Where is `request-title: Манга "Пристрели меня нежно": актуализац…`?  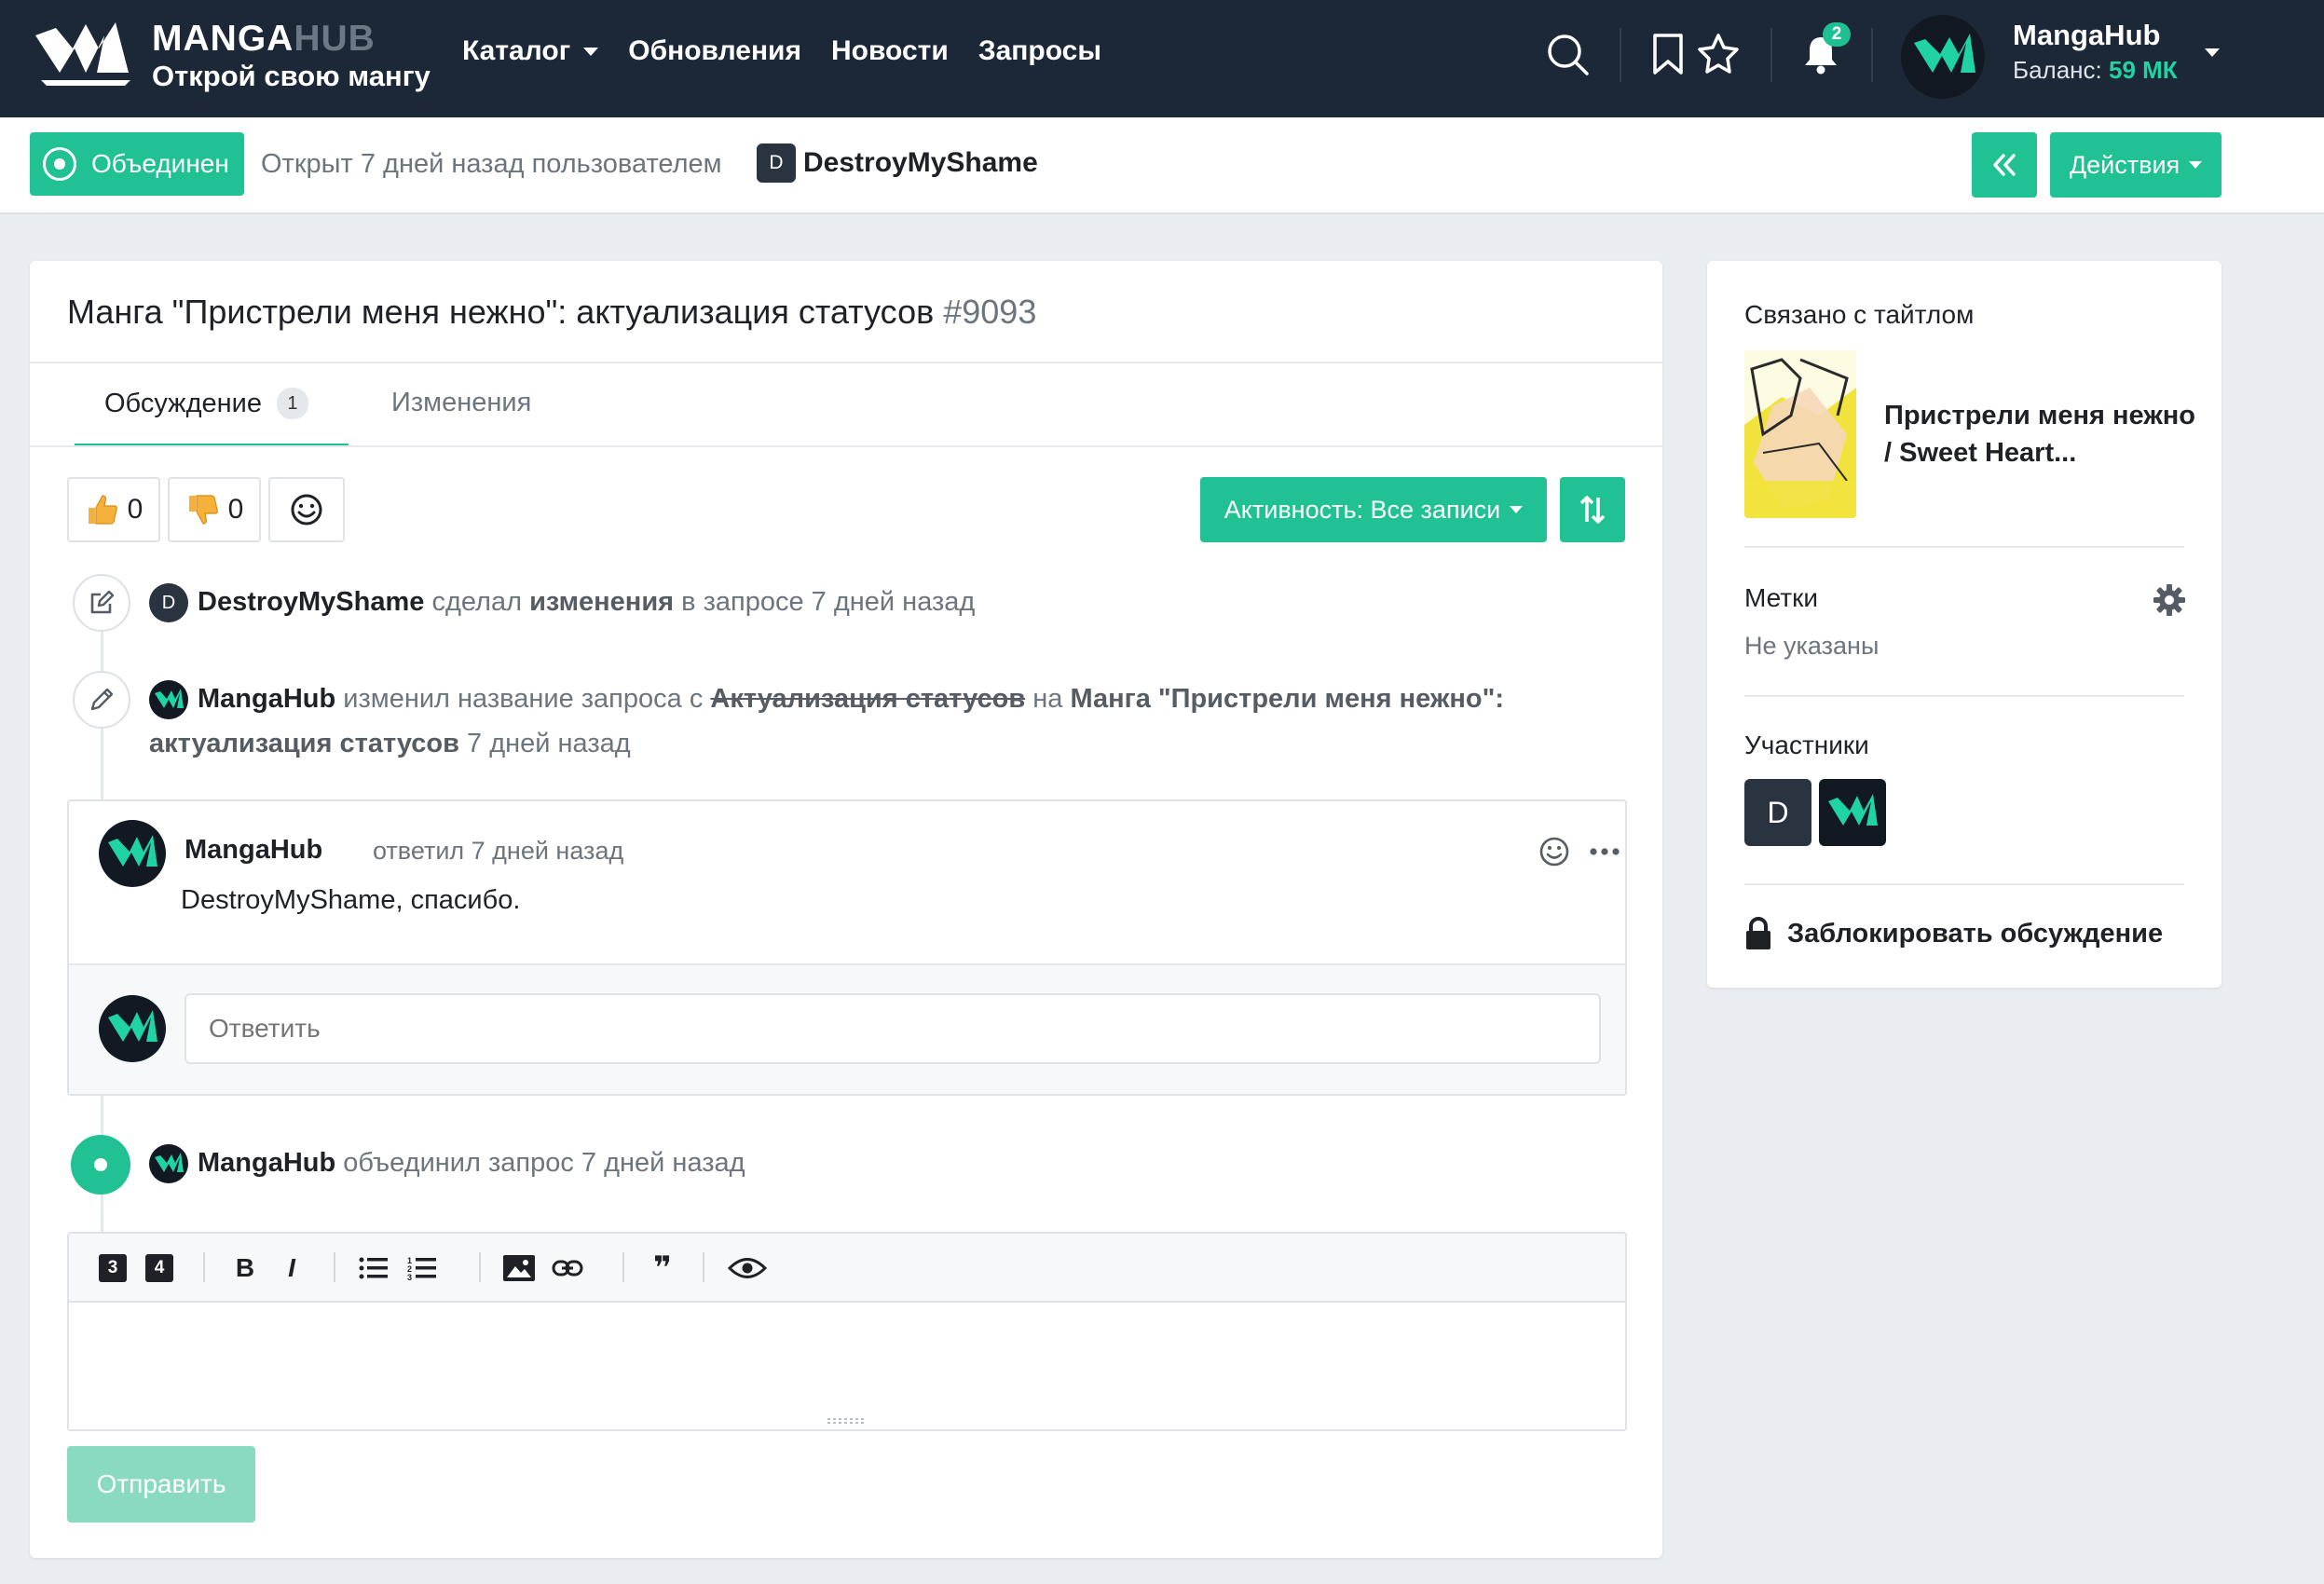 request-title: Манга "Пристрели меня нежно": актуализац… is located at coordinates (552, 312).